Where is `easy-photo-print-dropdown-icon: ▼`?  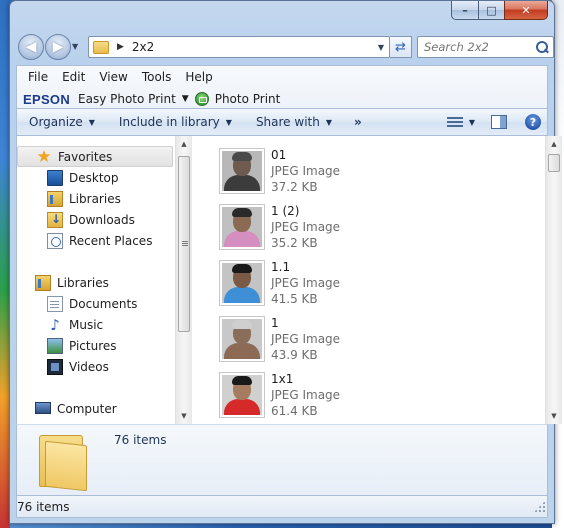 easy-photo-print-dropdown-icon: ▼ is located at coordinates (185, 99).